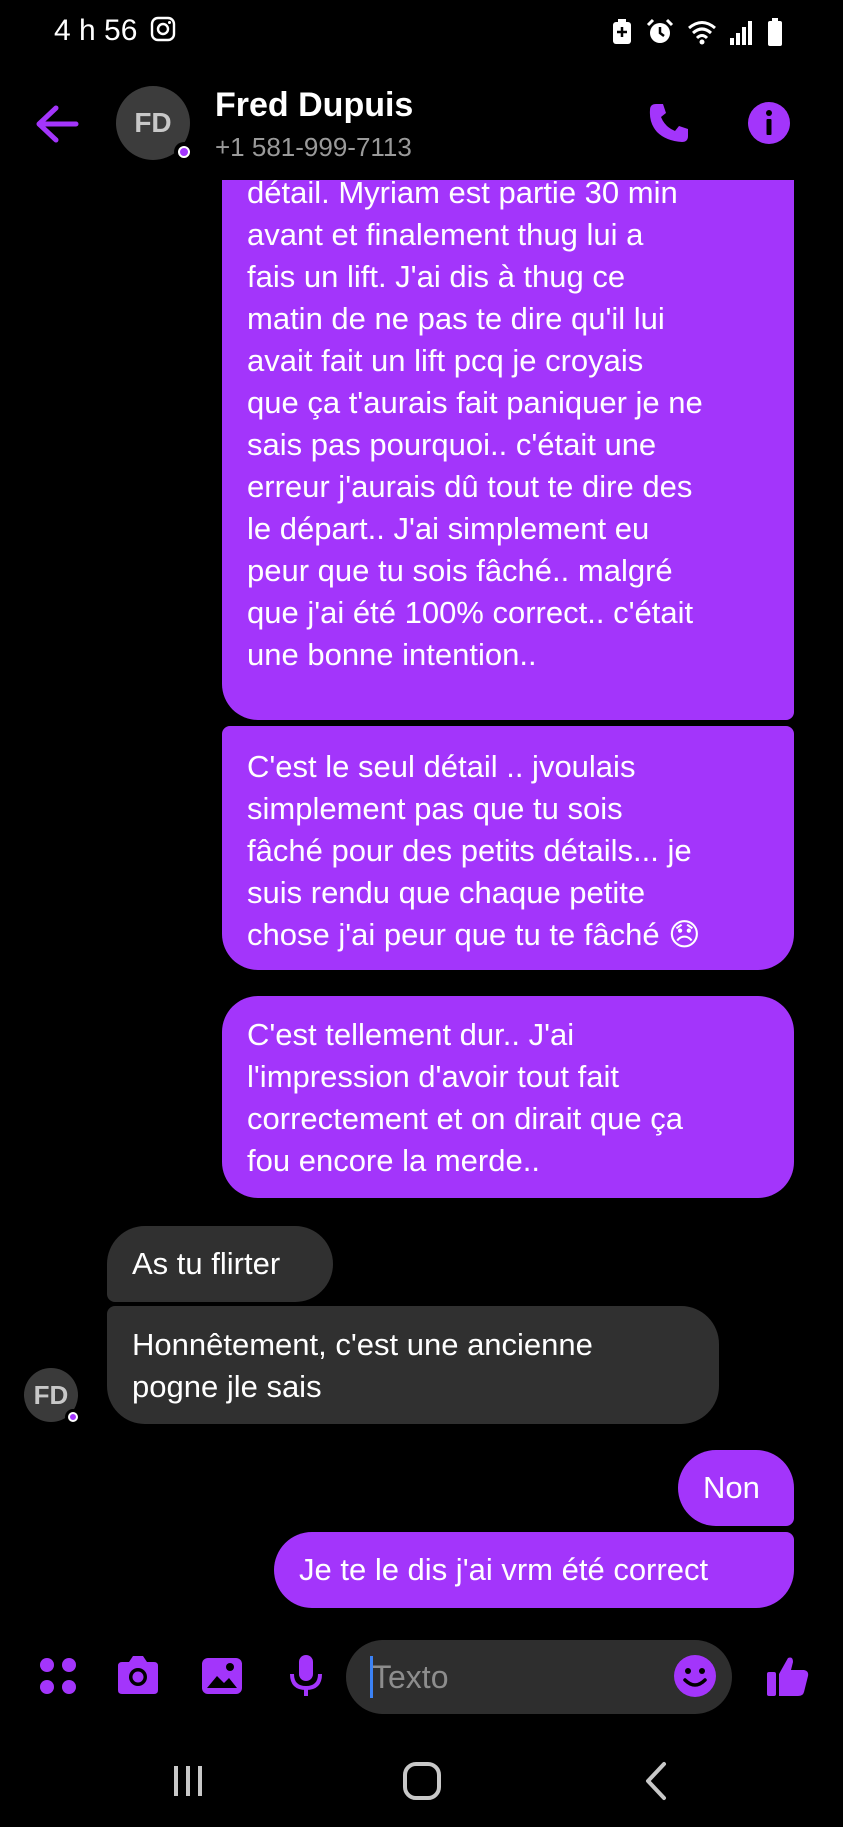 The height and width of the screenshot is (1827, 843). Describe the element at coordinates (371, 1677) in the screenshot. I see `text-cursor` at that location.